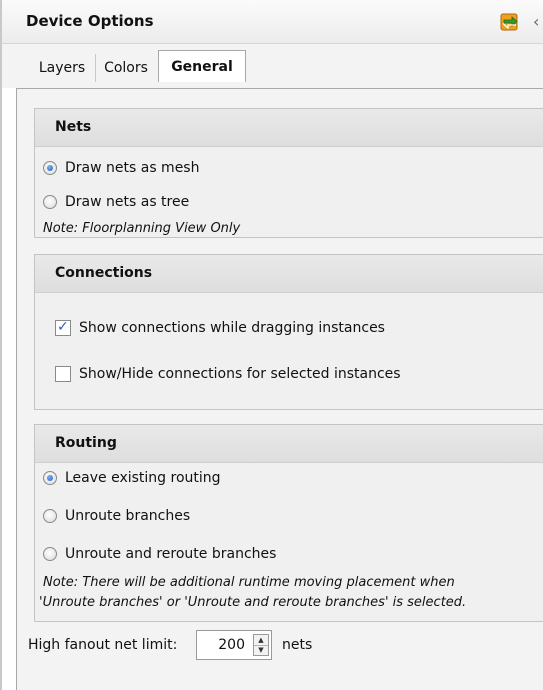 This screenshot has width=543, height=690. What do you see at coordinates (103, 645) in the screenshot?
I see `high-fanout-label: High fanout net limit:` at bounding box center [103, 645].